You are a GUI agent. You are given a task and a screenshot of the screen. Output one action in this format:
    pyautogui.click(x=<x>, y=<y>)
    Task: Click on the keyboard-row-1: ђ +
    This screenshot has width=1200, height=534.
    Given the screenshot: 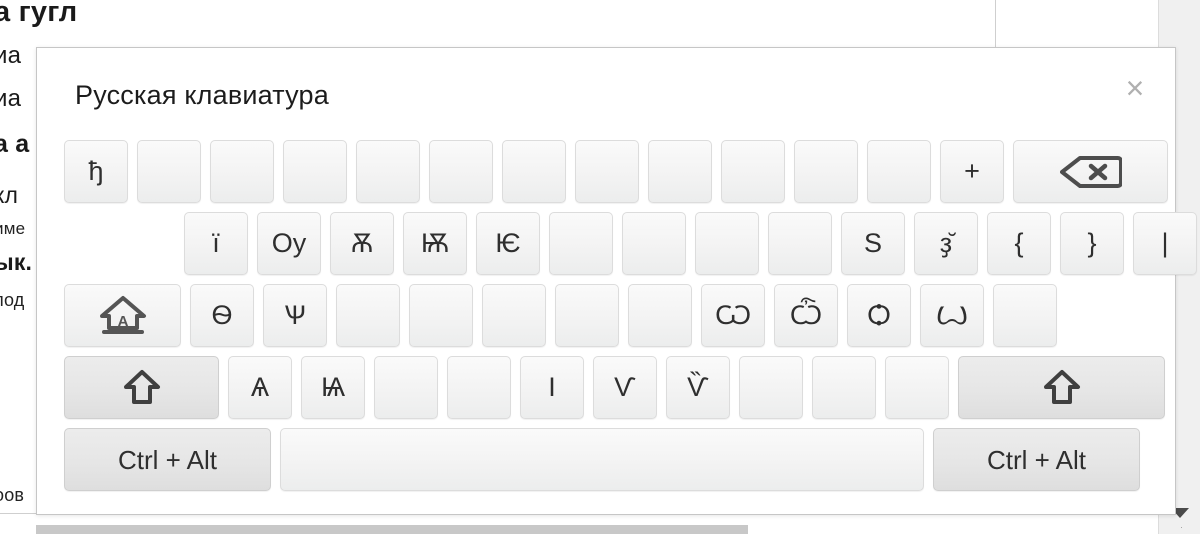 What is the action you would take?
    pyautogui.click(x=616, y=171)
    